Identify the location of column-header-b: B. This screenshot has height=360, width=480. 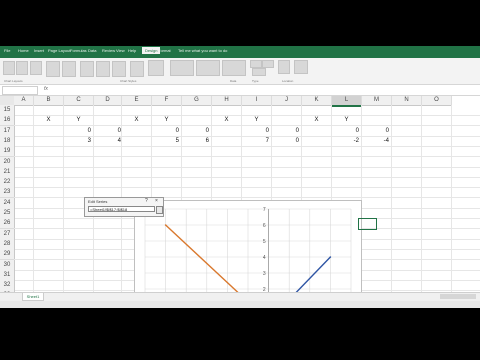
(49, 101).